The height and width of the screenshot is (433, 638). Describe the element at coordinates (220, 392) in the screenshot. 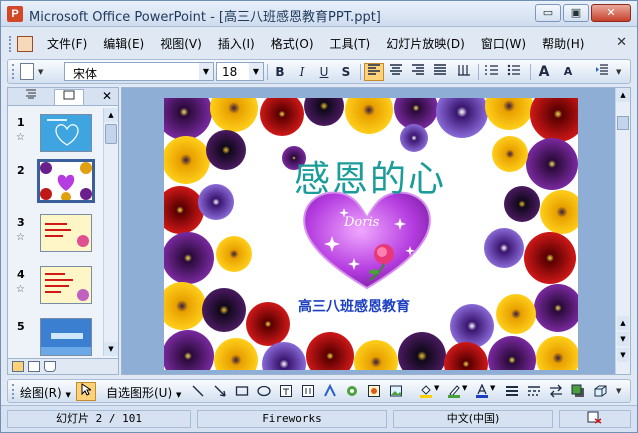

I see `arrow-icon` at that location.